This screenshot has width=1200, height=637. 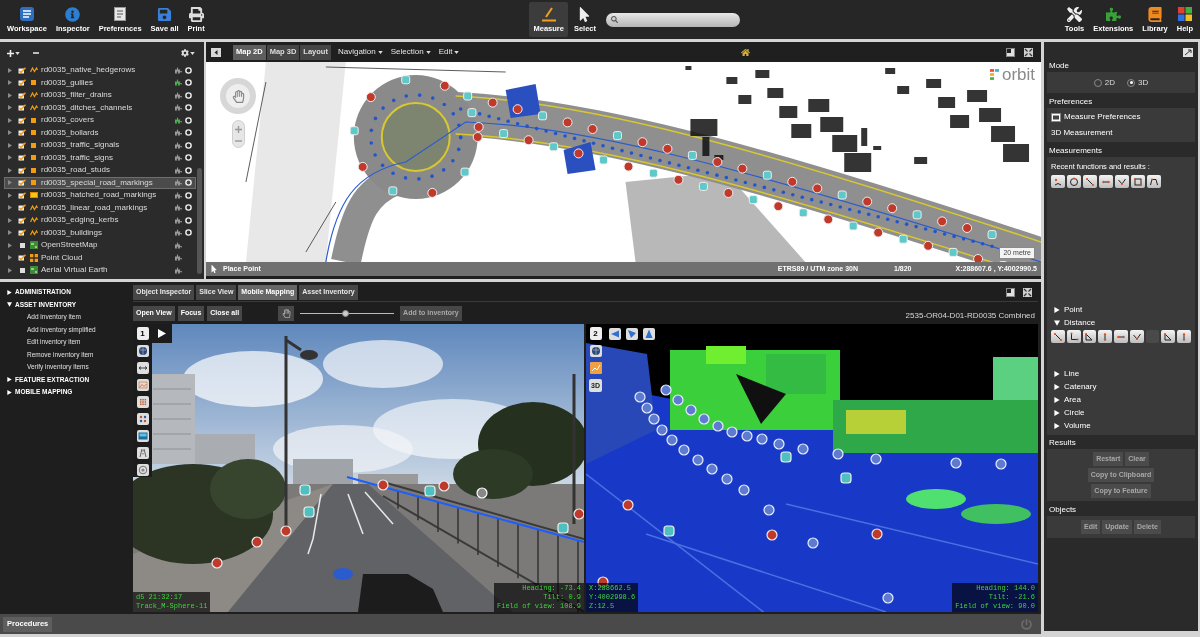 What do you see at coordinates (100, 95) in the screenshot?
I see `layer-row: rd0035_filter_drains` at bounding box center [100, 95].